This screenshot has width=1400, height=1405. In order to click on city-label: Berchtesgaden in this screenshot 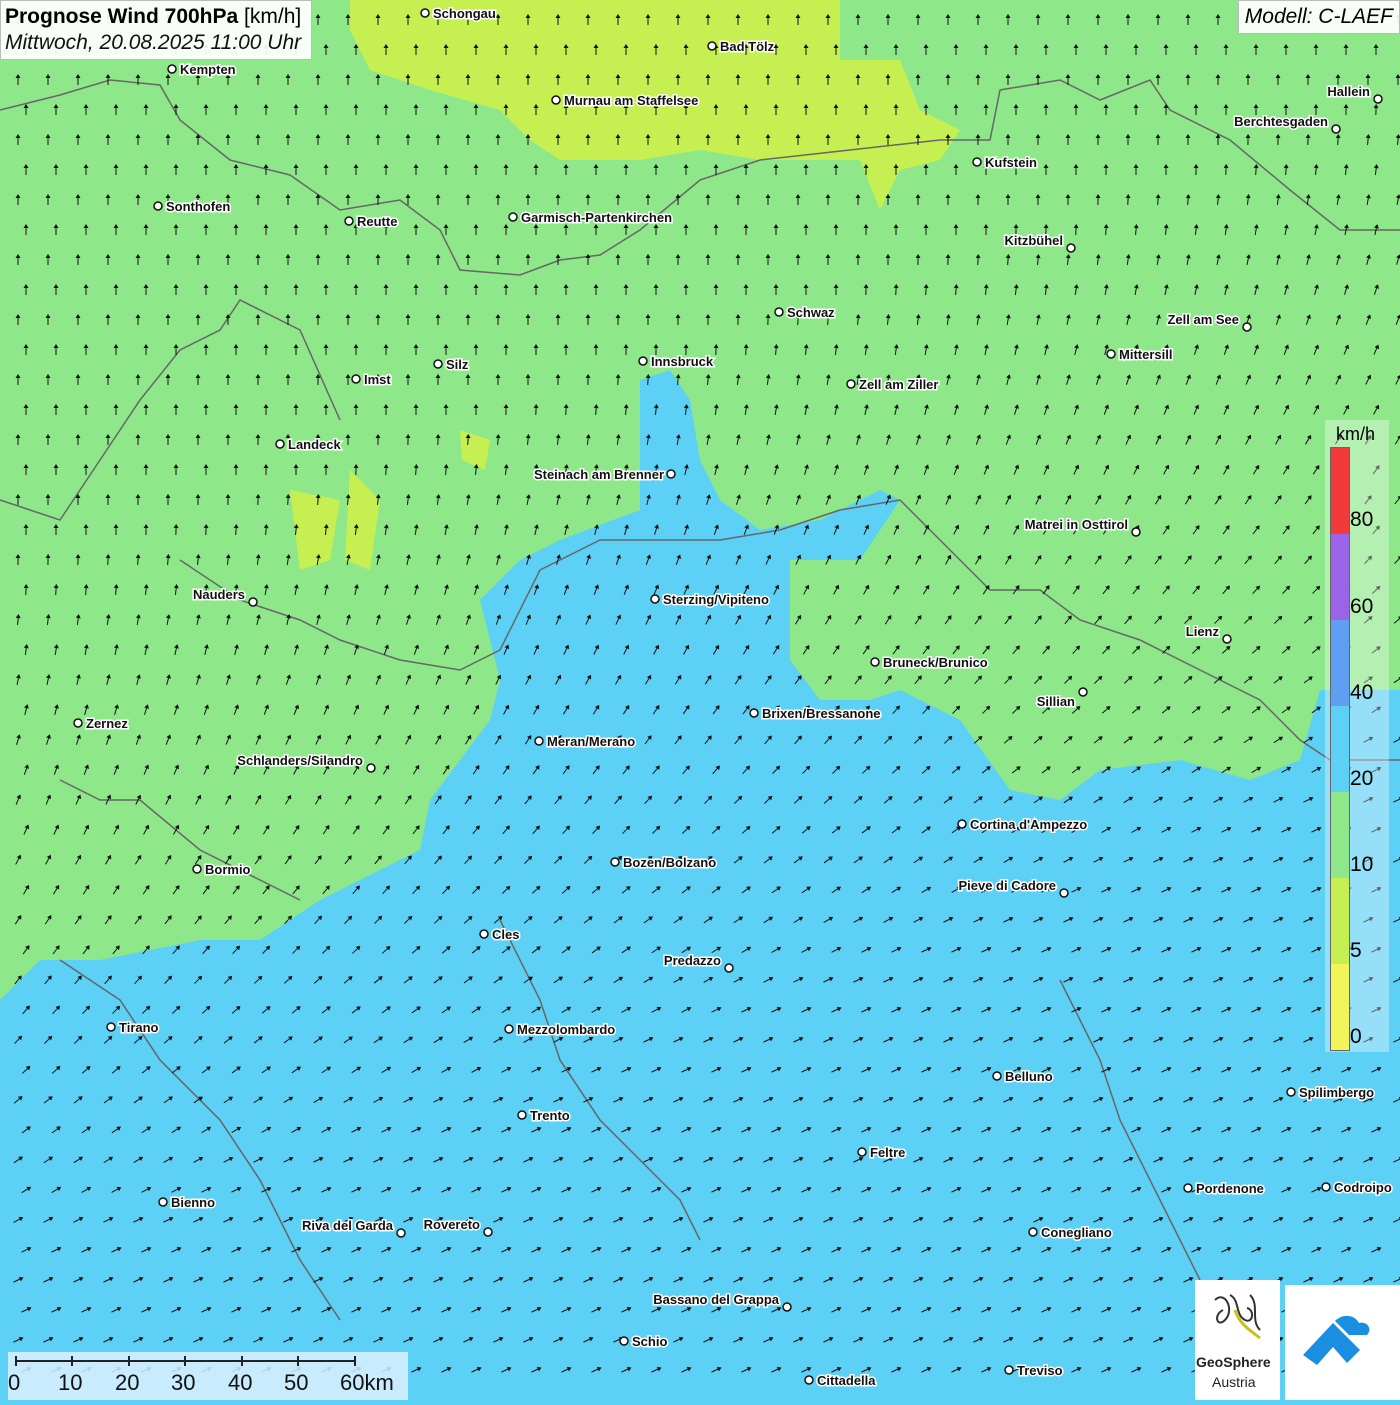, I will do `click(1281, 121)`.